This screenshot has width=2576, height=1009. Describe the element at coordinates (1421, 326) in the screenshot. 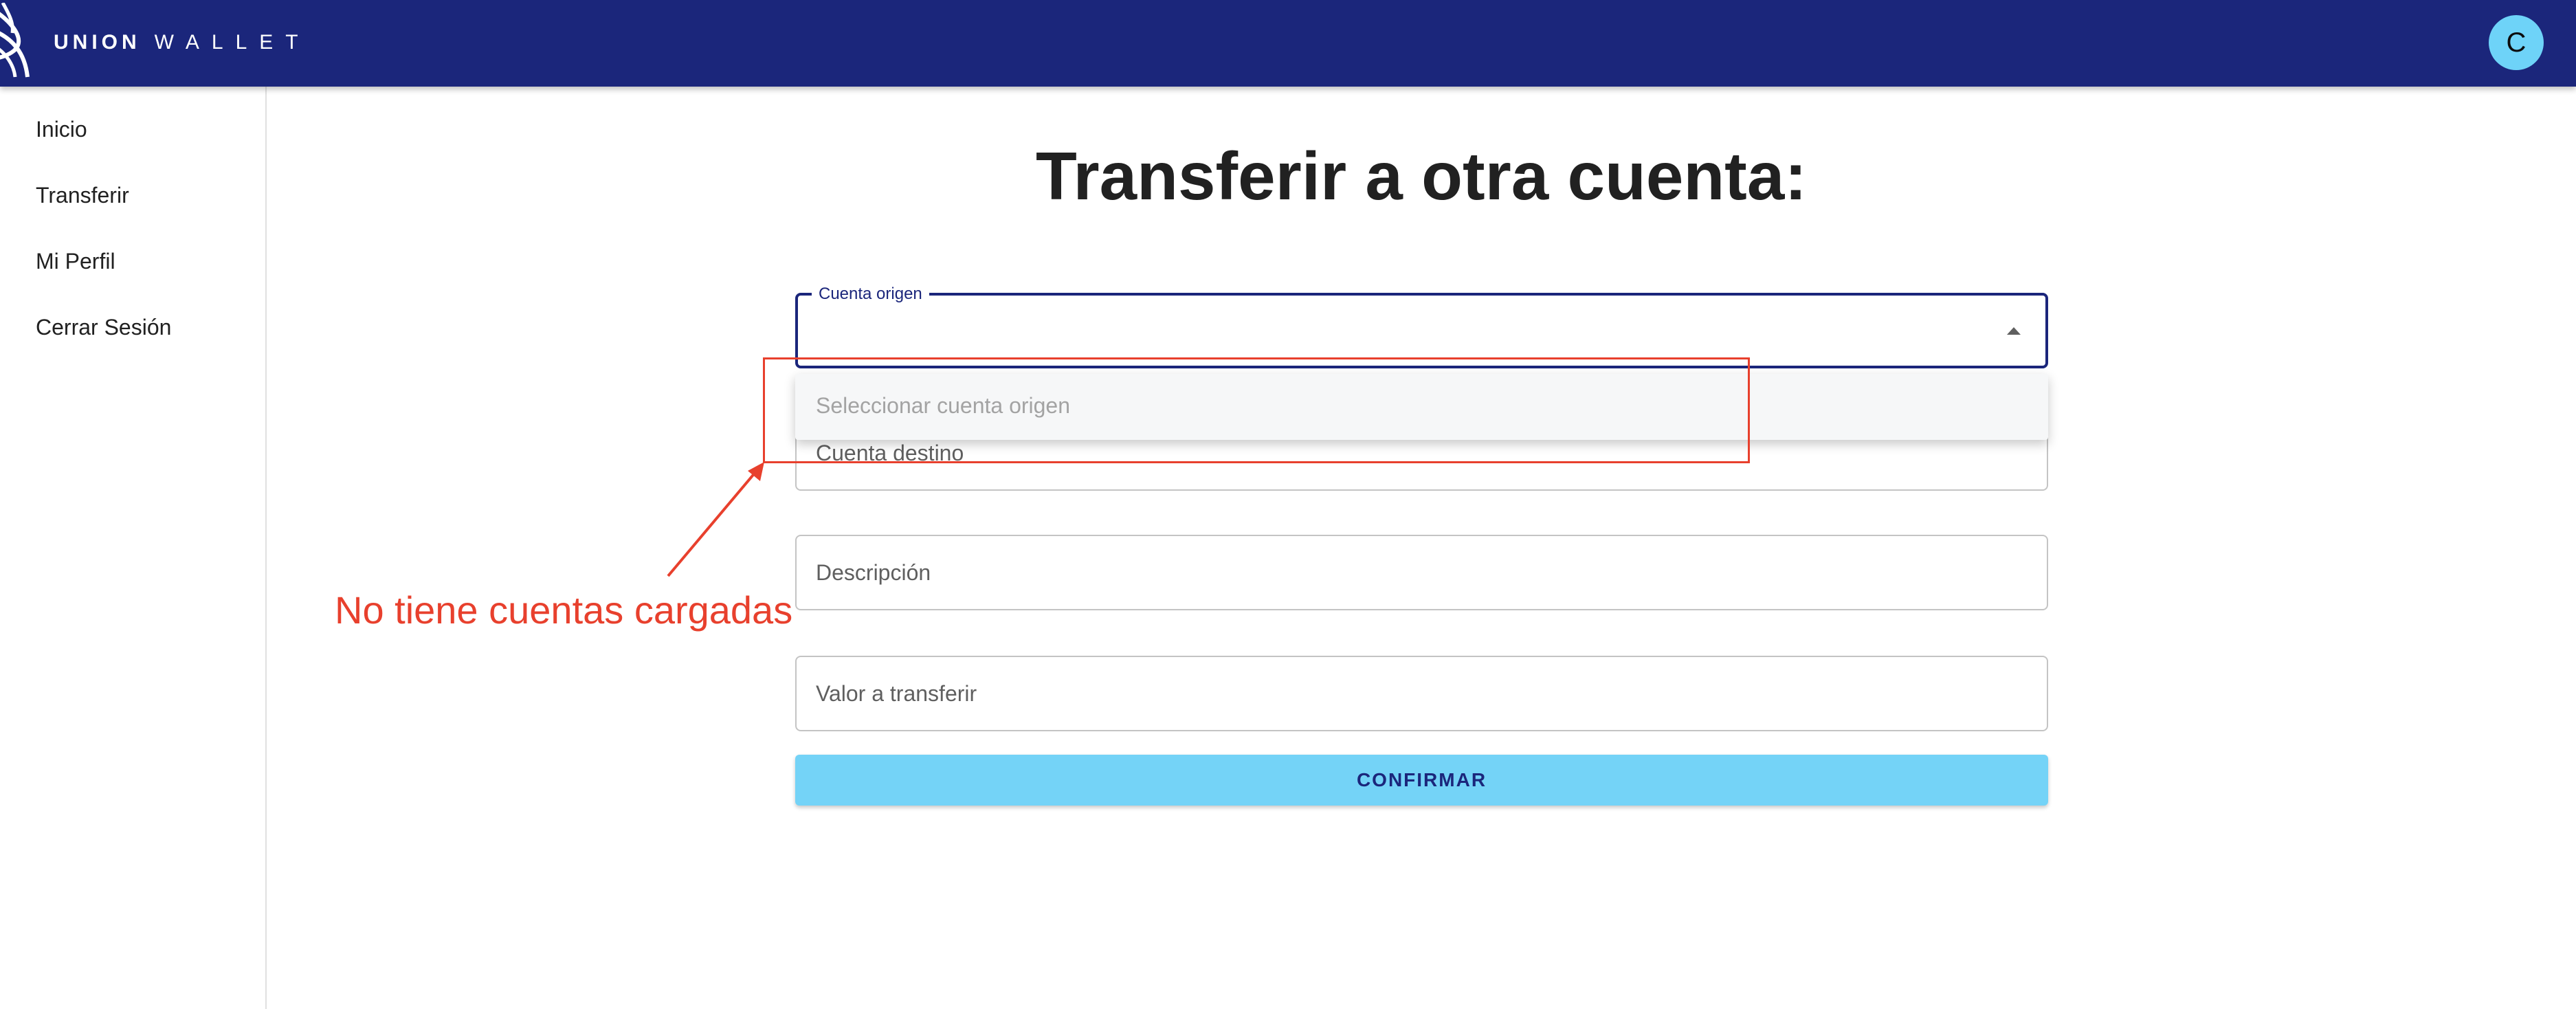

I see `origin-account-select: Cuenta origen` at that location.